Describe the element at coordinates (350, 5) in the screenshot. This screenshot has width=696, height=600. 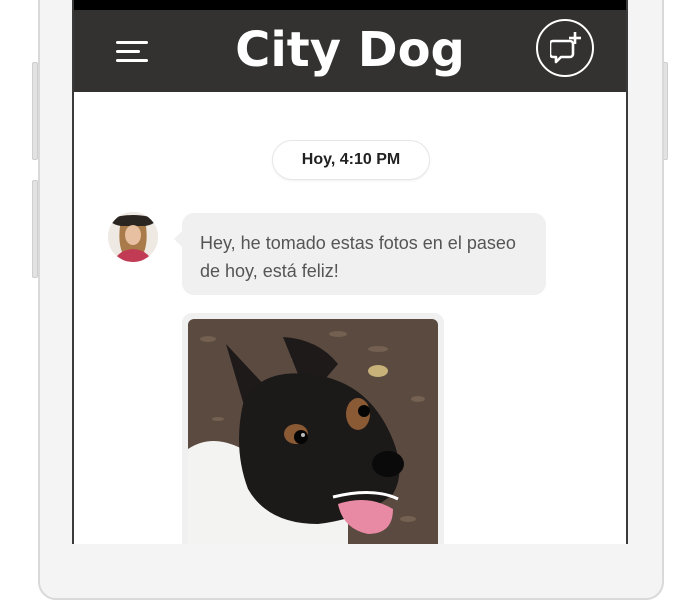
I see `status-bar` at that location.